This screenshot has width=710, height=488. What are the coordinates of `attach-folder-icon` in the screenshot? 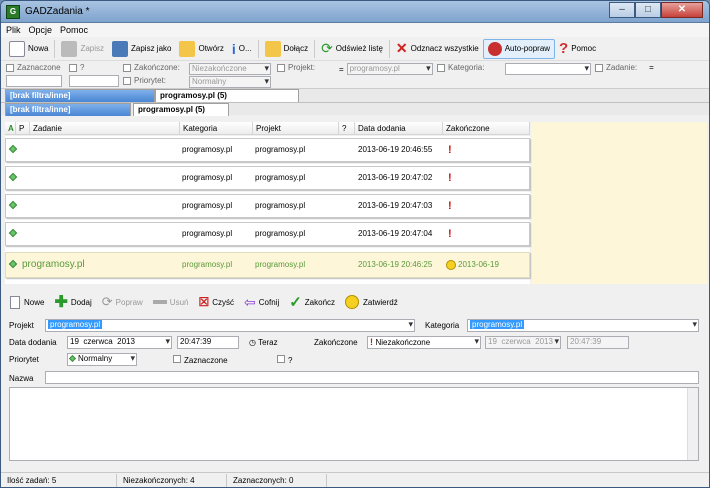 It's located at (272, 48).